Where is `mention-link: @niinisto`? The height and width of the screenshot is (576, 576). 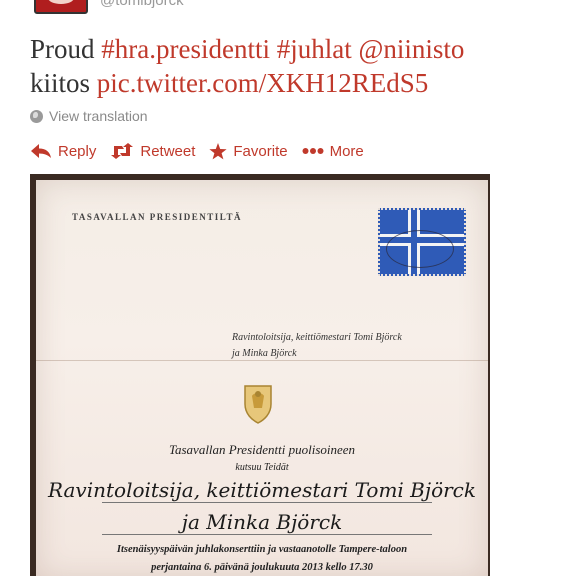
mention-link: @niinisto is located at coordinates (411, 49).